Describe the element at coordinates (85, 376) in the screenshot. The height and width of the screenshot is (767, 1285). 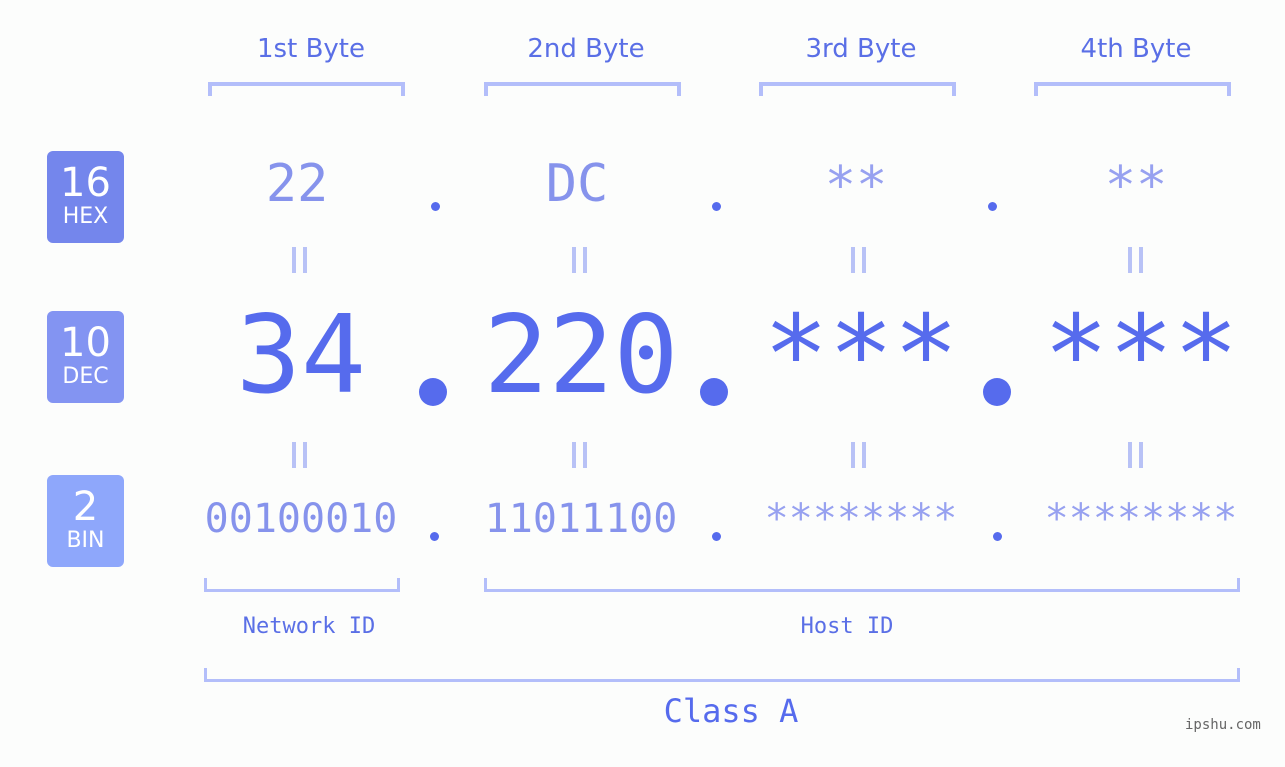
I see `dec-name: DEC` at that location.